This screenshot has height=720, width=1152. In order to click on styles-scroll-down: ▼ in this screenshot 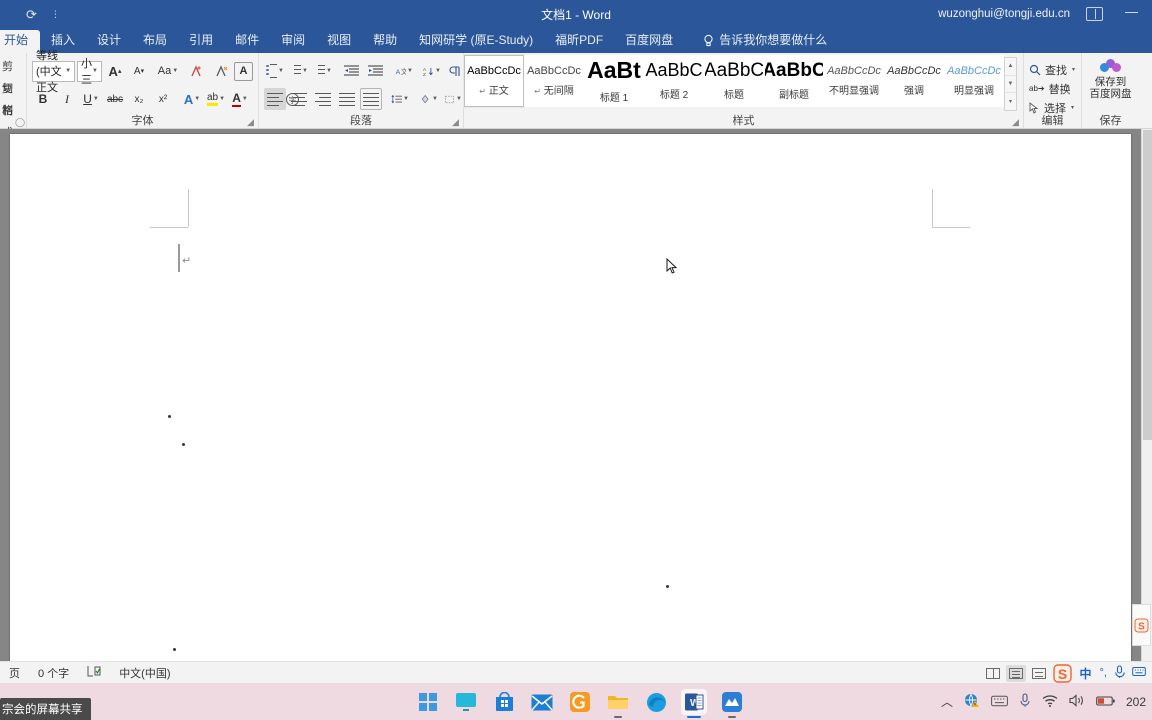, I will do `click(1010, 85)`.